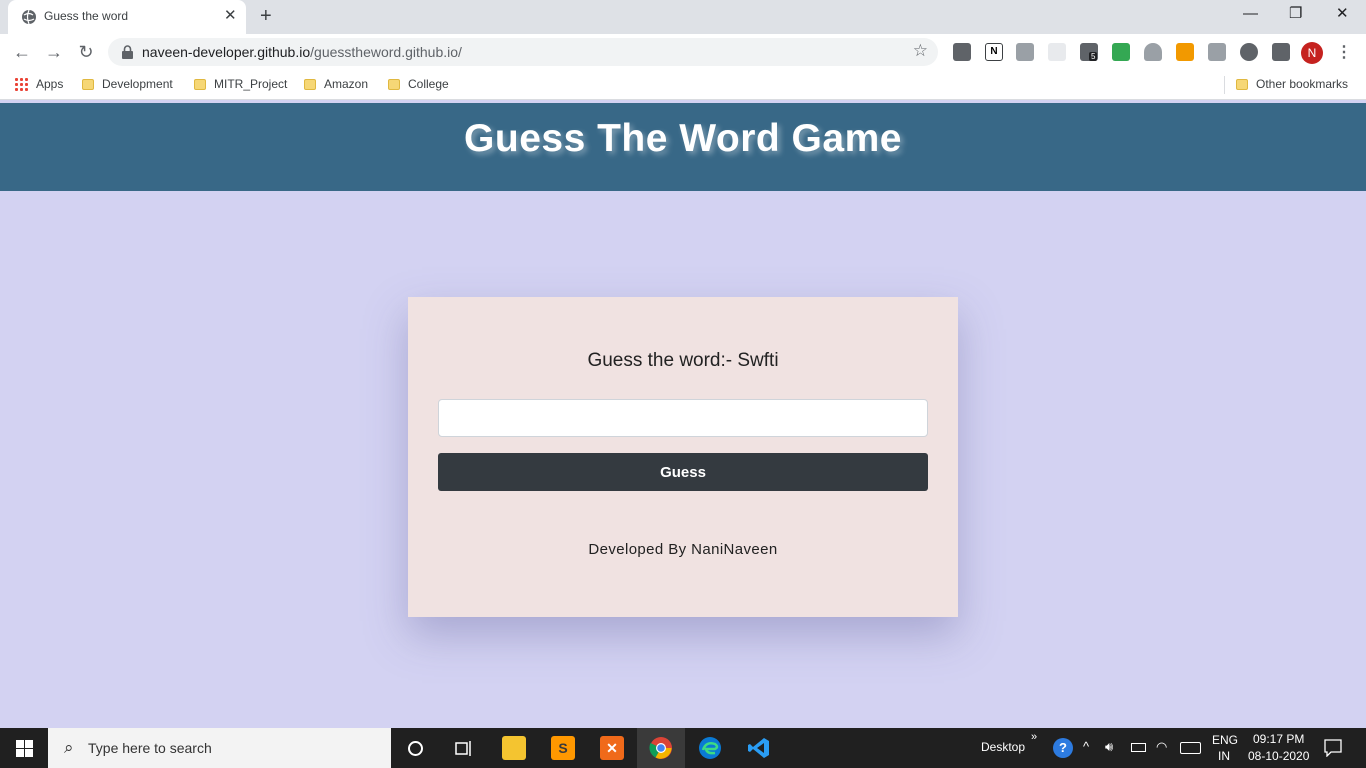 The image size is (1366, 768). Describe the element at coordinates (69, 747) in the screenshot. I see `search-icon: ⌕` at that location.